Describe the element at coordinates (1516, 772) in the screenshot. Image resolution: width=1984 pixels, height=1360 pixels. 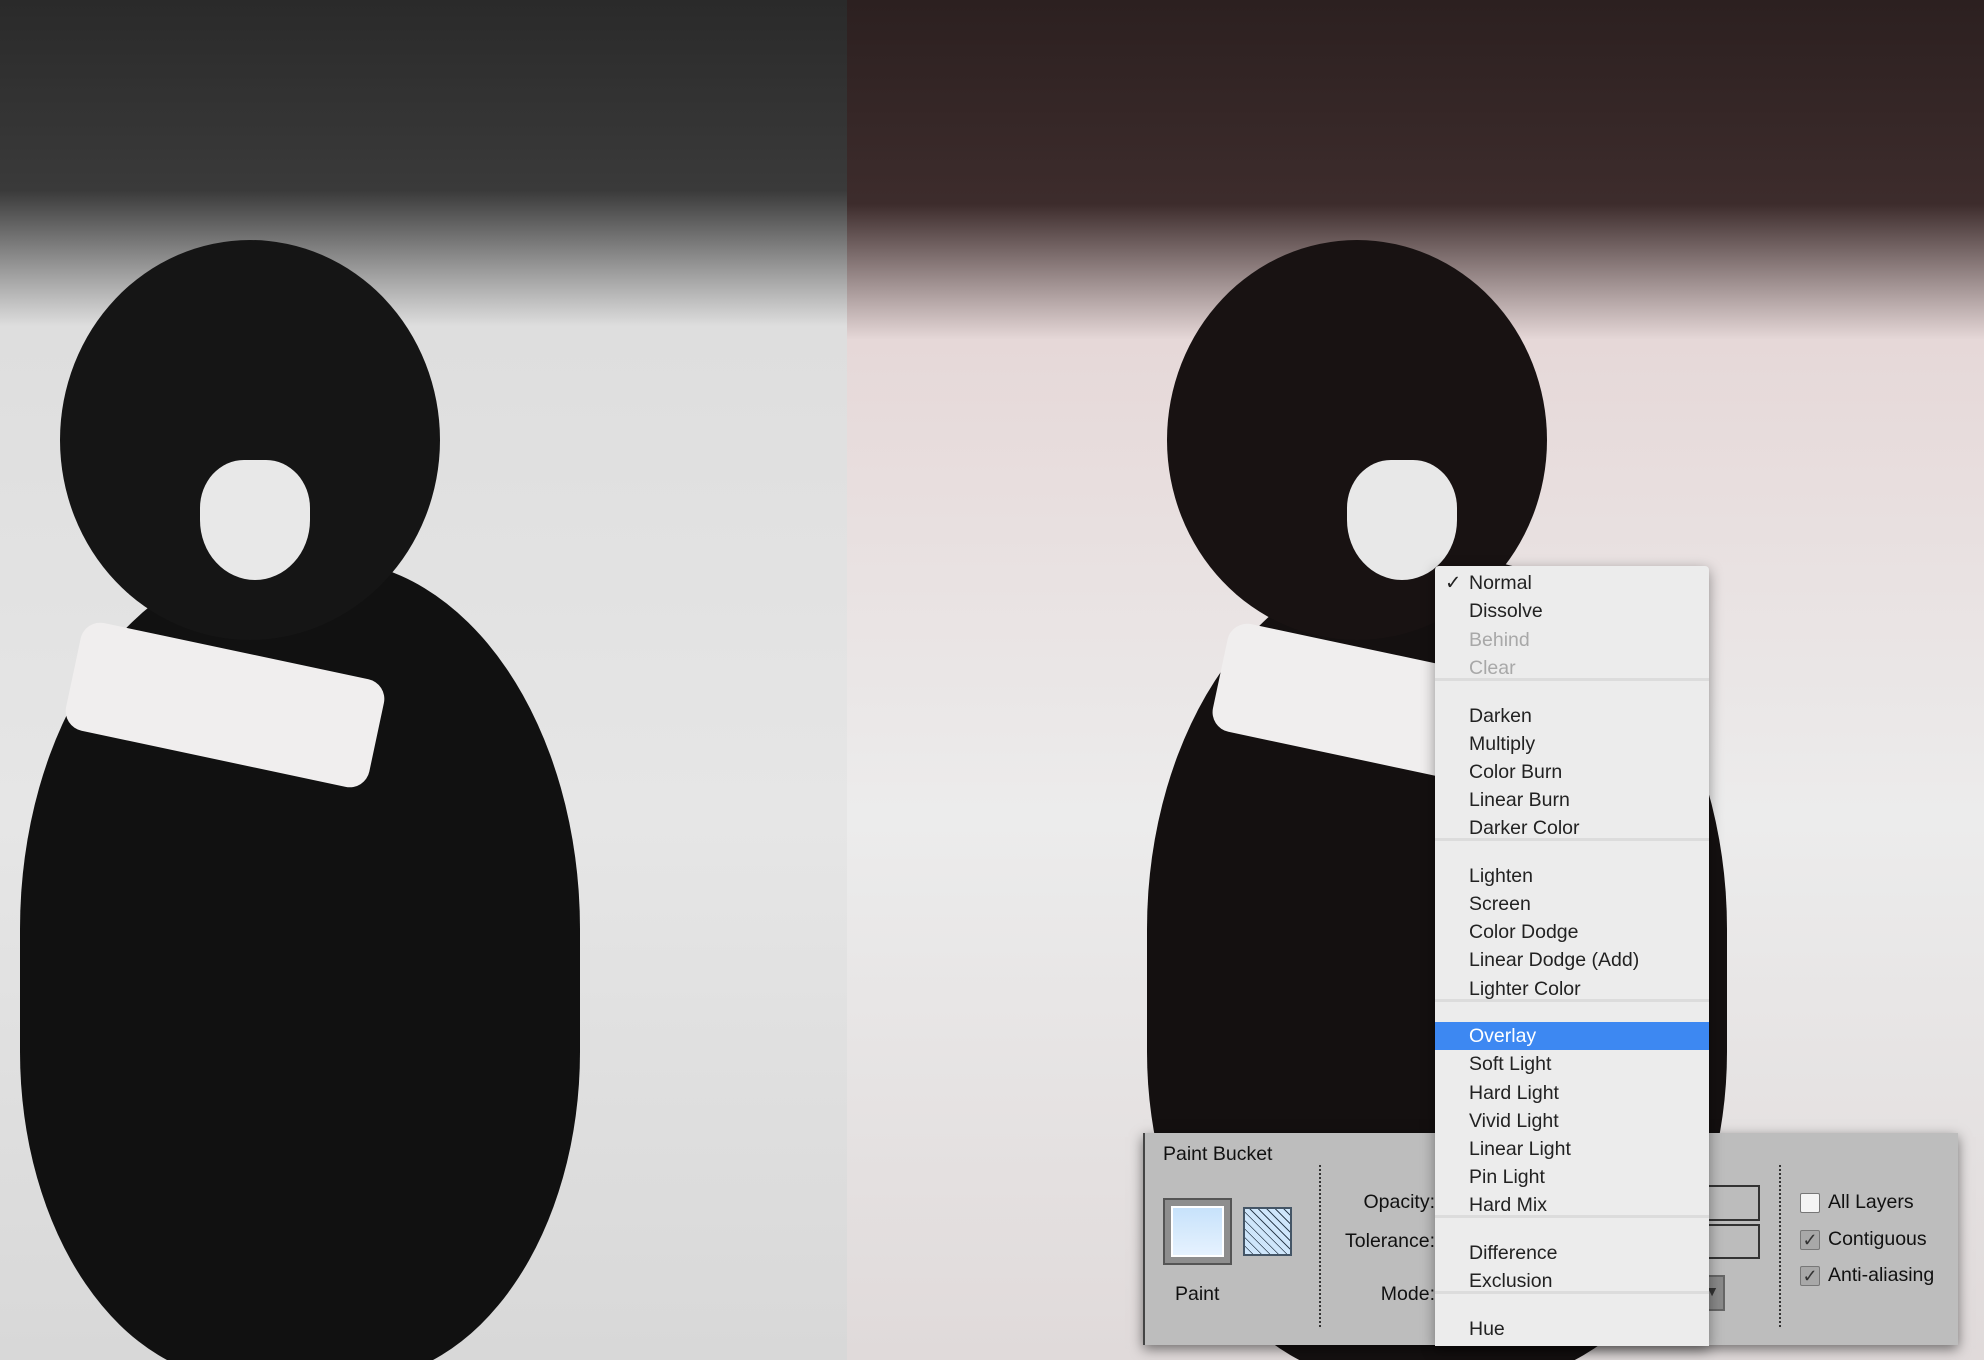
I see `menu-item-label: Color Burn` at that location.